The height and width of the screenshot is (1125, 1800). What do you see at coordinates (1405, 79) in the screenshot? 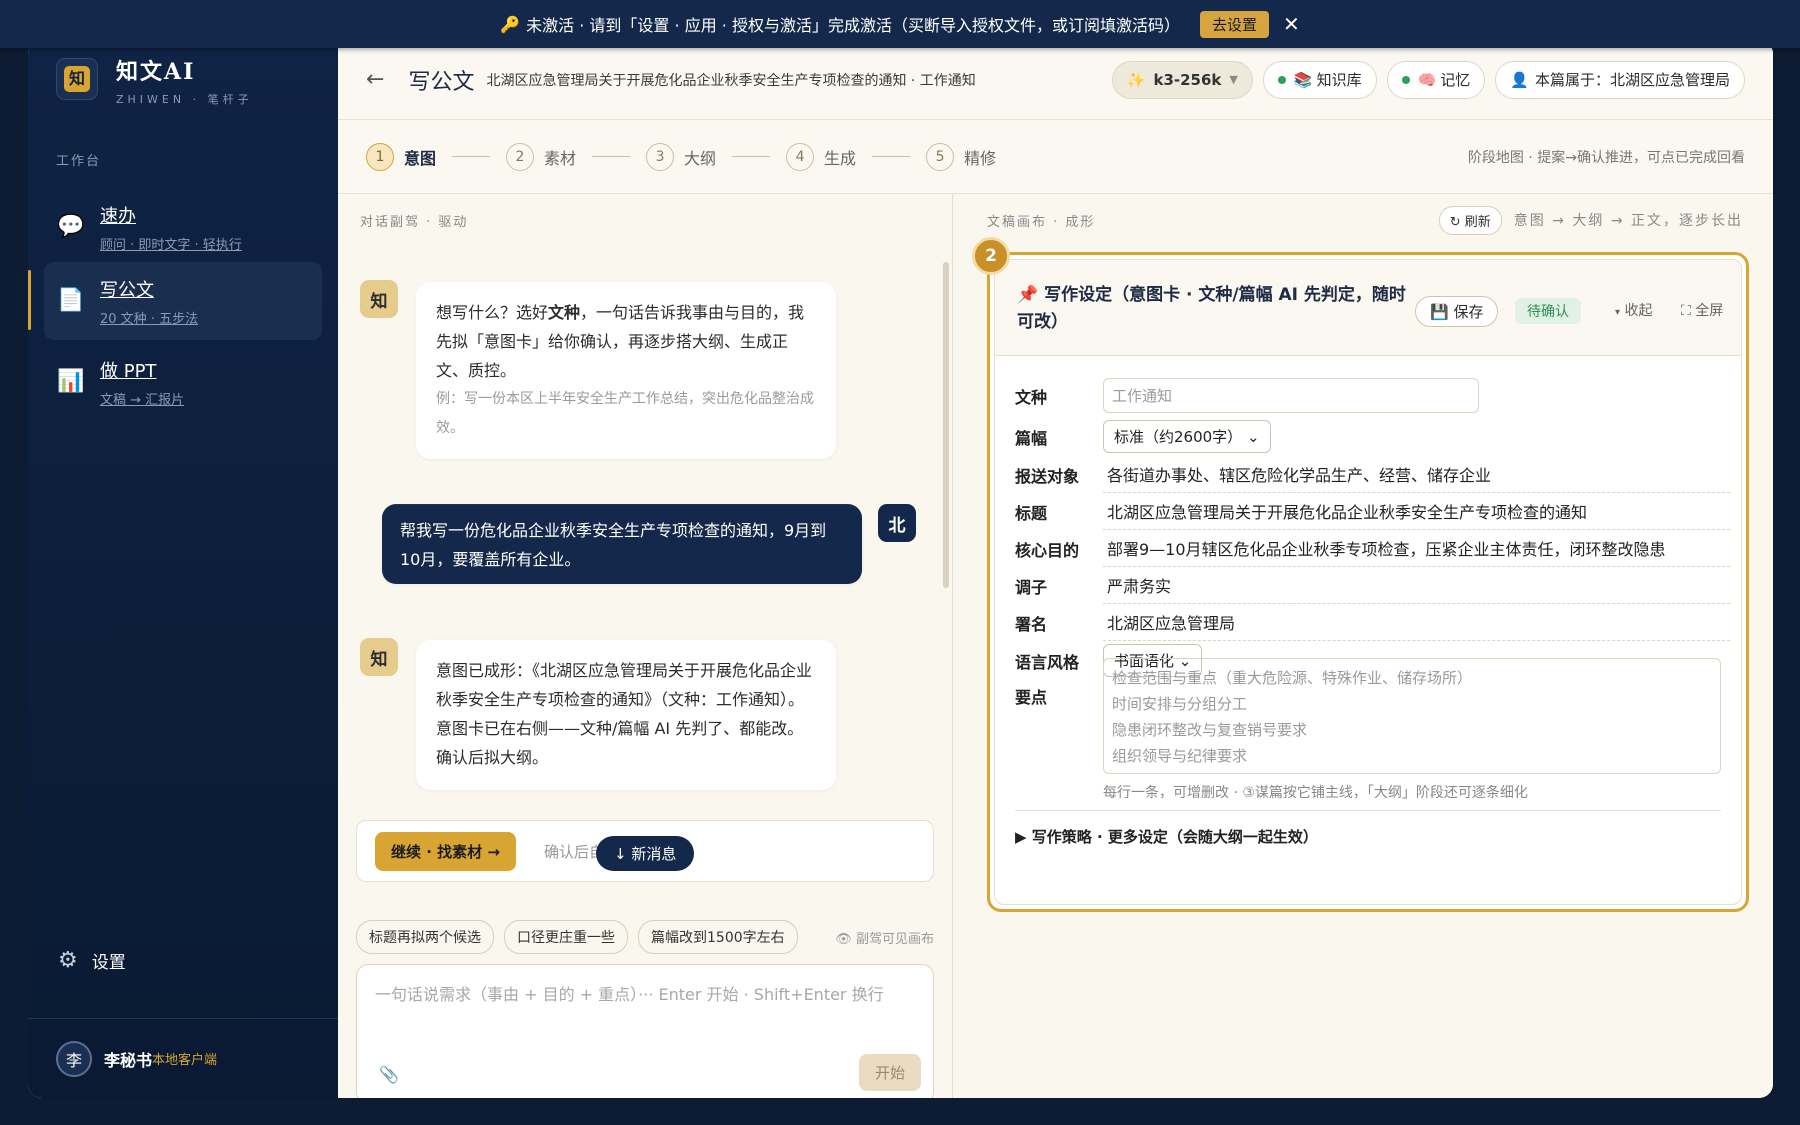
I see `status-dot` at bounding box center [1405, 79].